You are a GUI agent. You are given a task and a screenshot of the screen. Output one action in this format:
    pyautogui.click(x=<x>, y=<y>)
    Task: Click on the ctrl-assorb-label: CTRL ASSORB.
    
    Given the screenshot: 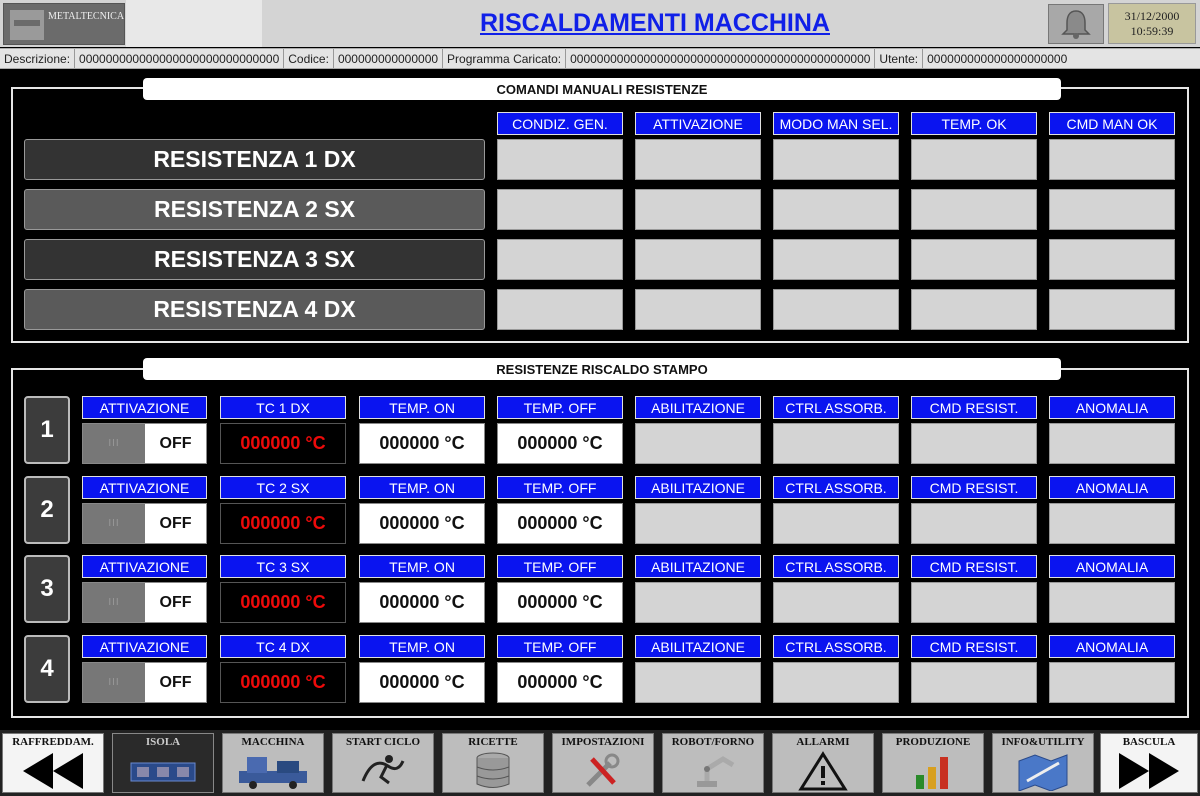 What is the action you would take?
    pyautogui.click(x=836, y=487)
    